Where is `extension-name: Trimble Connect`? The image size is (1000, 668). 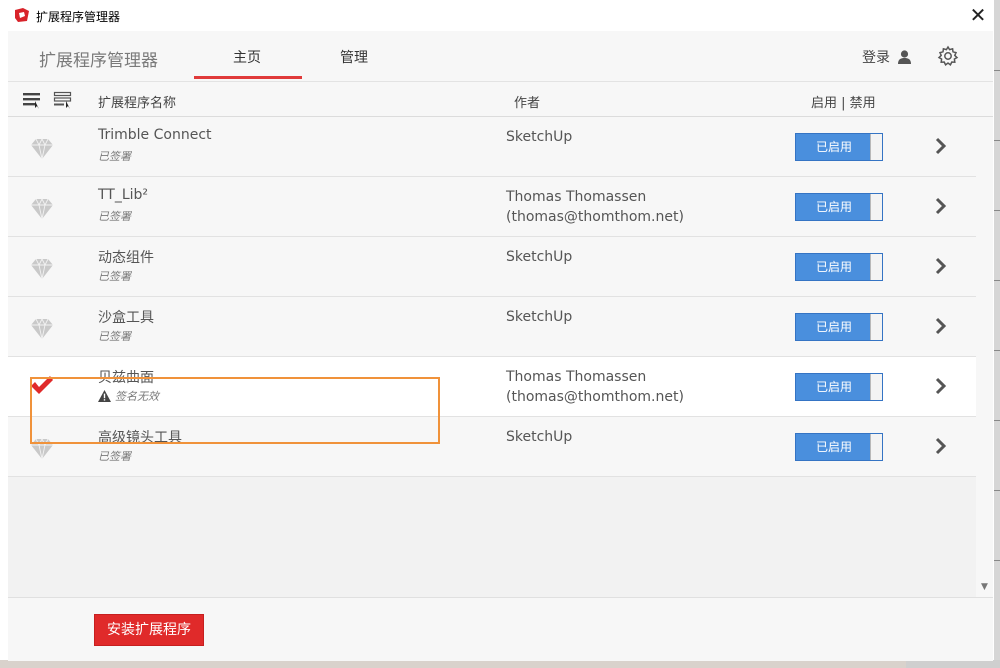 extension-name: Trimble Connect is located at coordinates (155, 135).